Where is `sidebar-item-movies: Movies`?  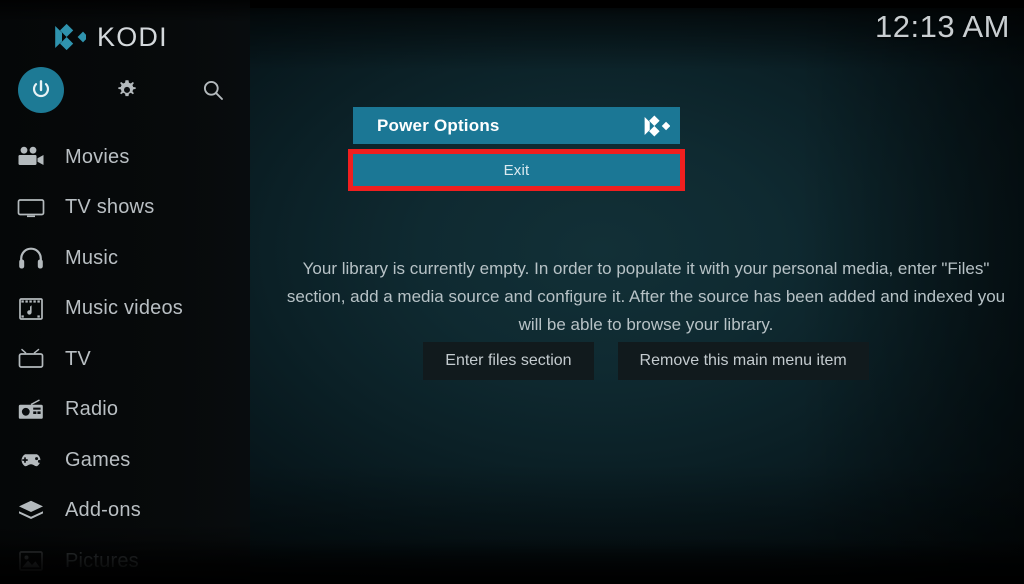 sidebar-item-movies: Movies is located at coordinates (125, 157).